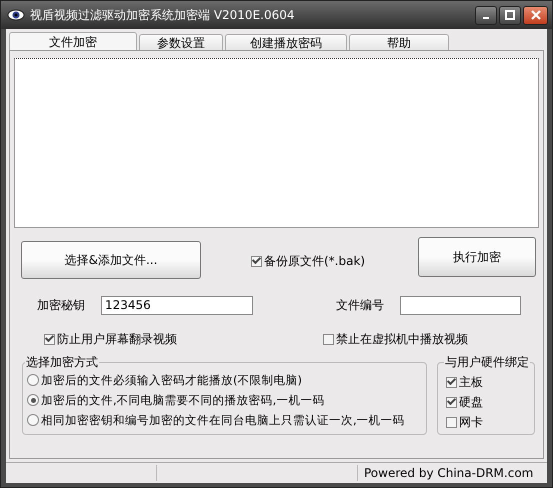  Describe the element at coordinates (460, 305) in the screenshot. I see `number-field` at that location.